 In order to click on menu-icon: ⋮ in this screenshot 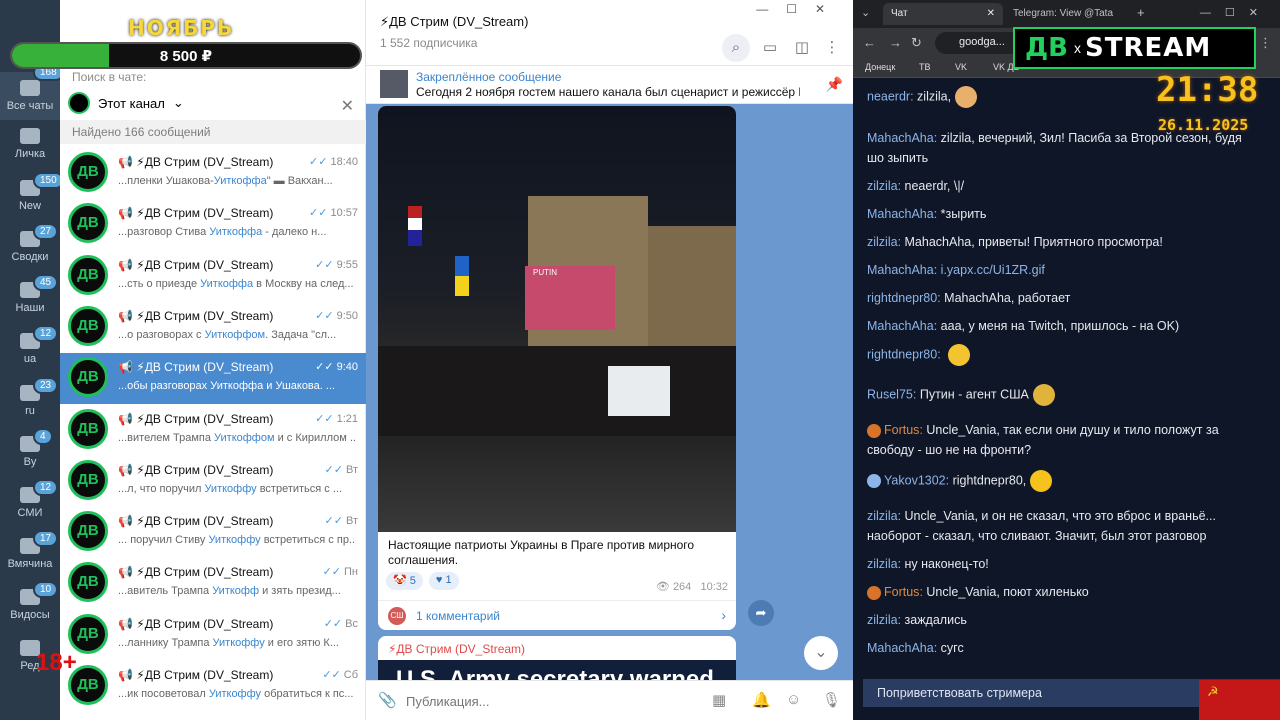, I will do `click(1265, 43)`.